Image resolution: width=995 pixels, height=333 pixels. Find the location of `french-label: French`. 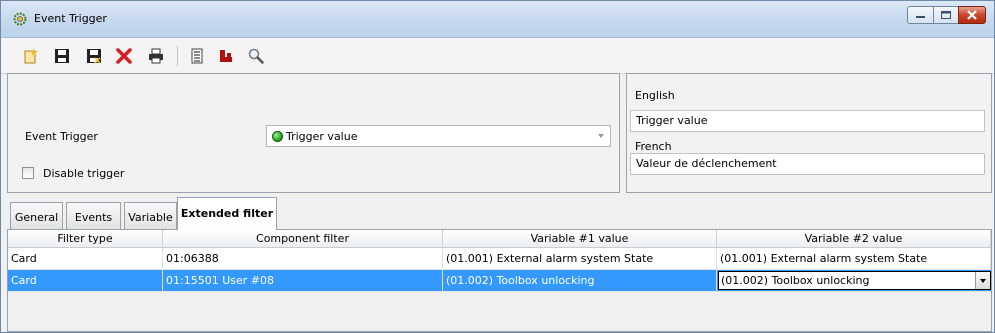

french-label: French is located at coordinates (653, 146).